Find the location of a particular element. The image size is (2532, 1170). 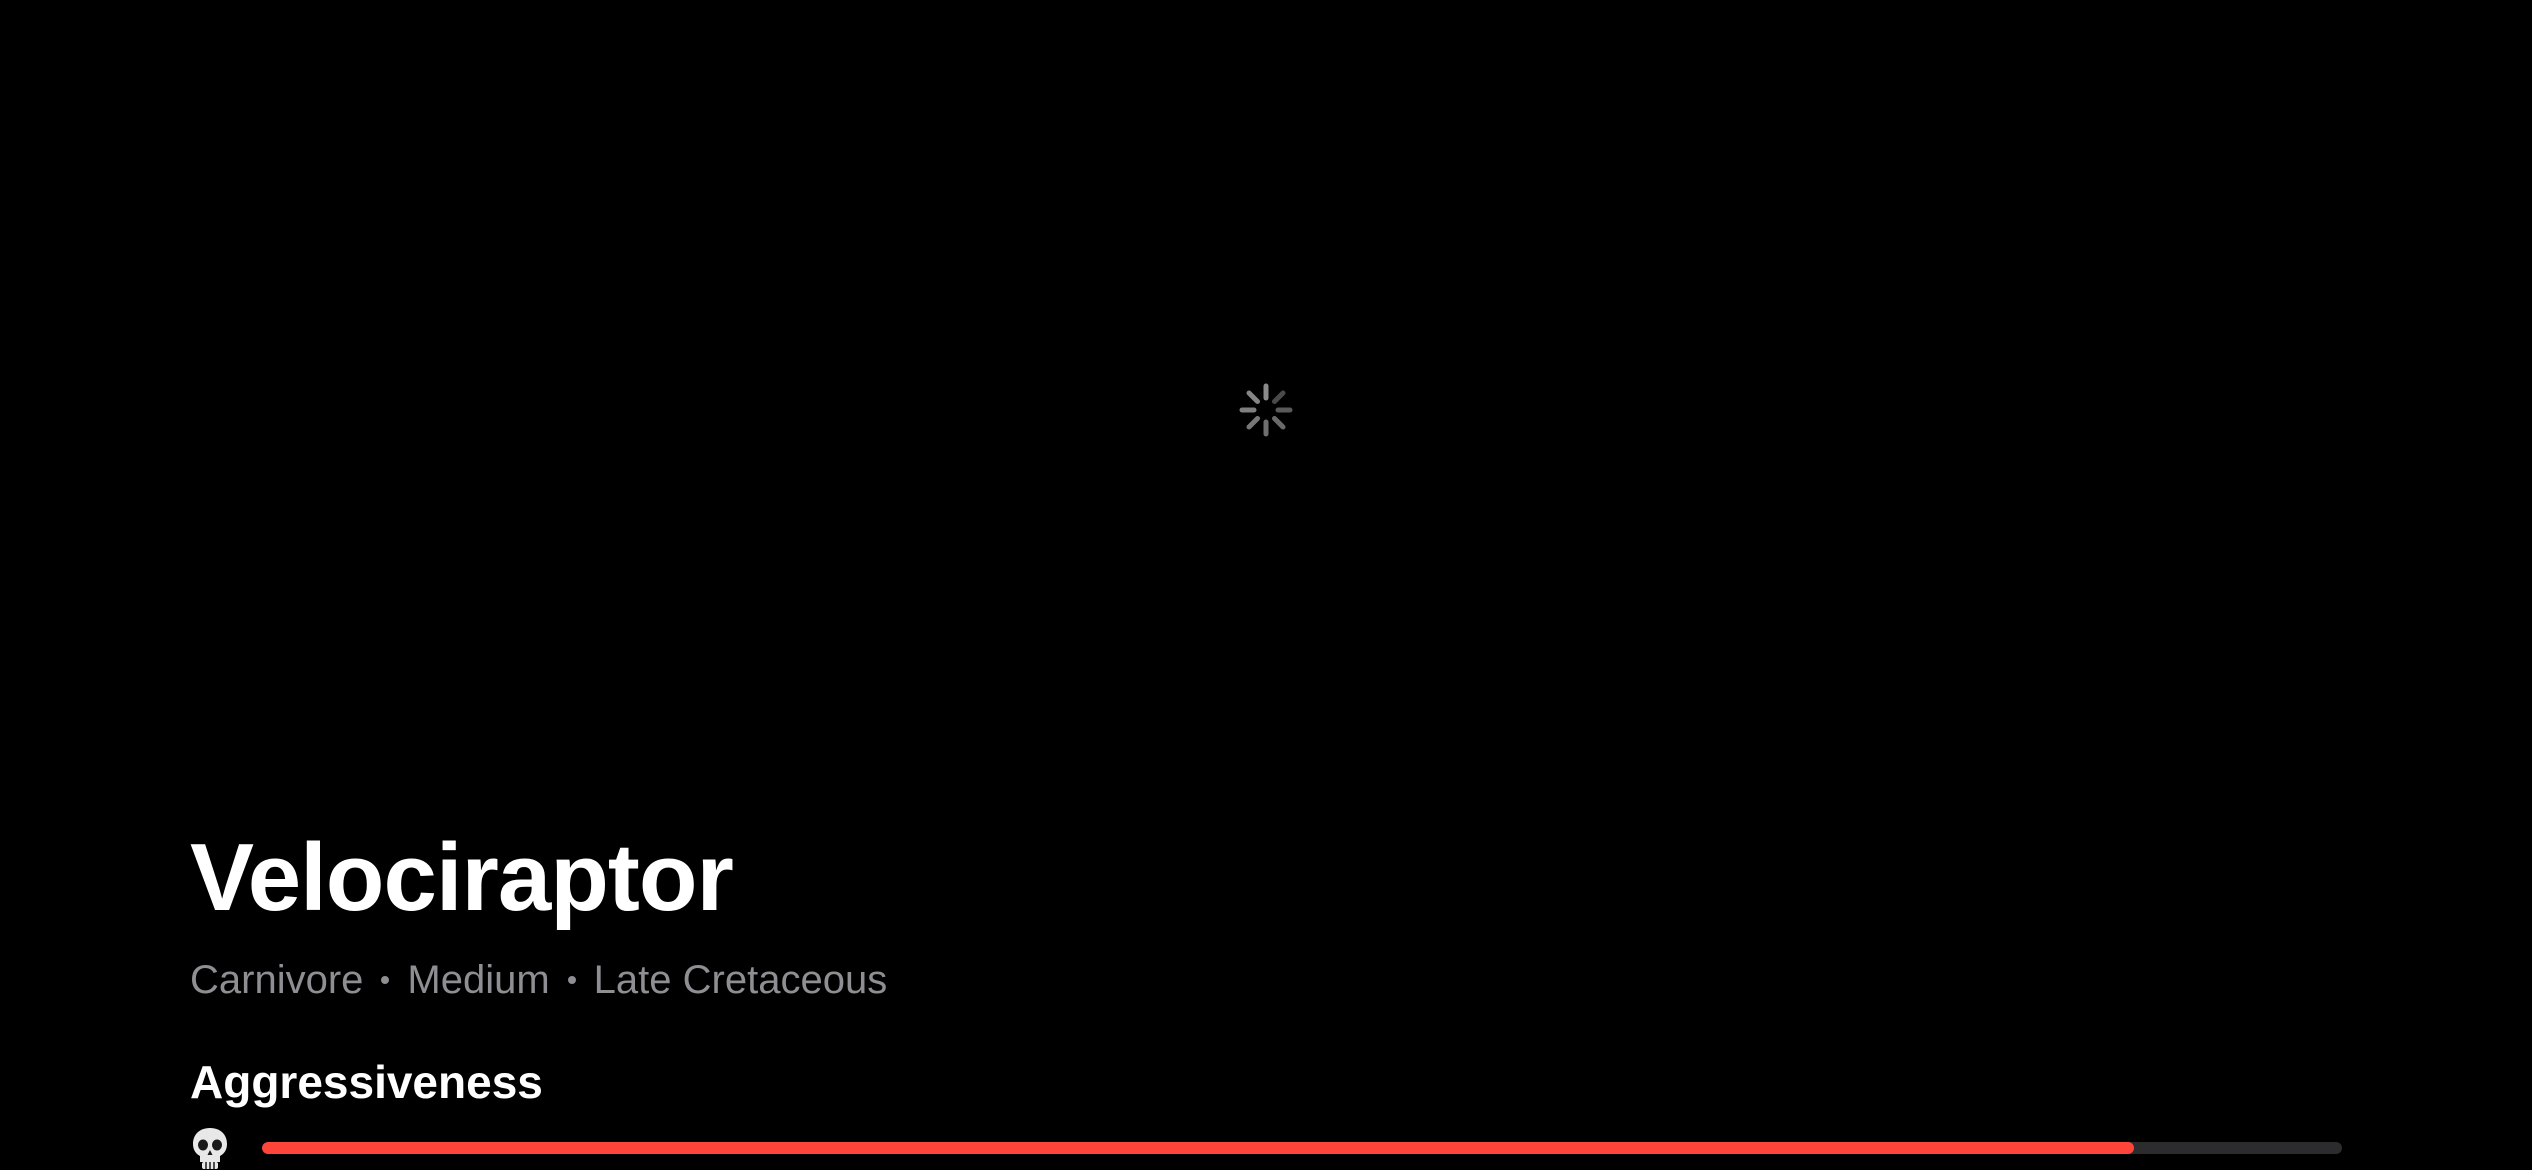

diet-label: Carnivore is located at coordinates (277, 980).